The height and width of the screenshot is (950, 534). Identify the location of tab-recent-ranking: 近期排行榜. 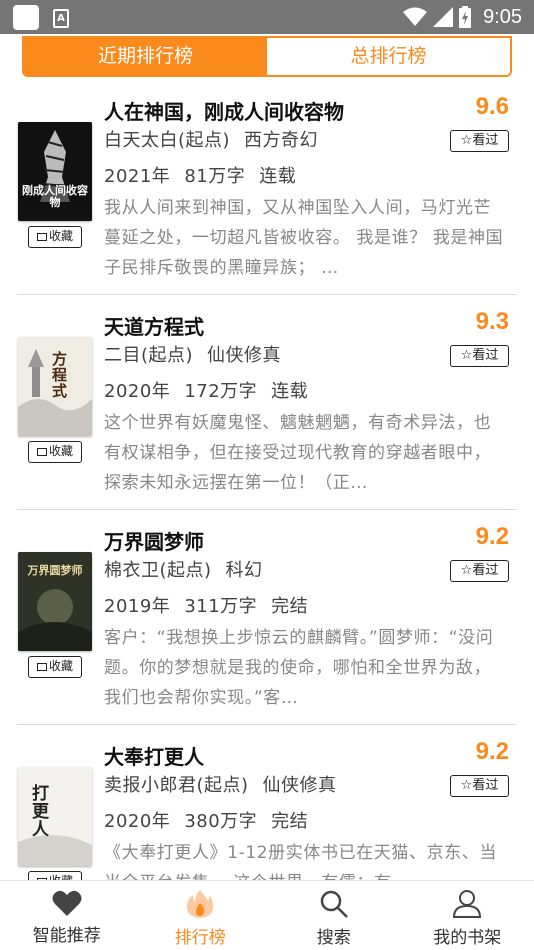
(145, 56).